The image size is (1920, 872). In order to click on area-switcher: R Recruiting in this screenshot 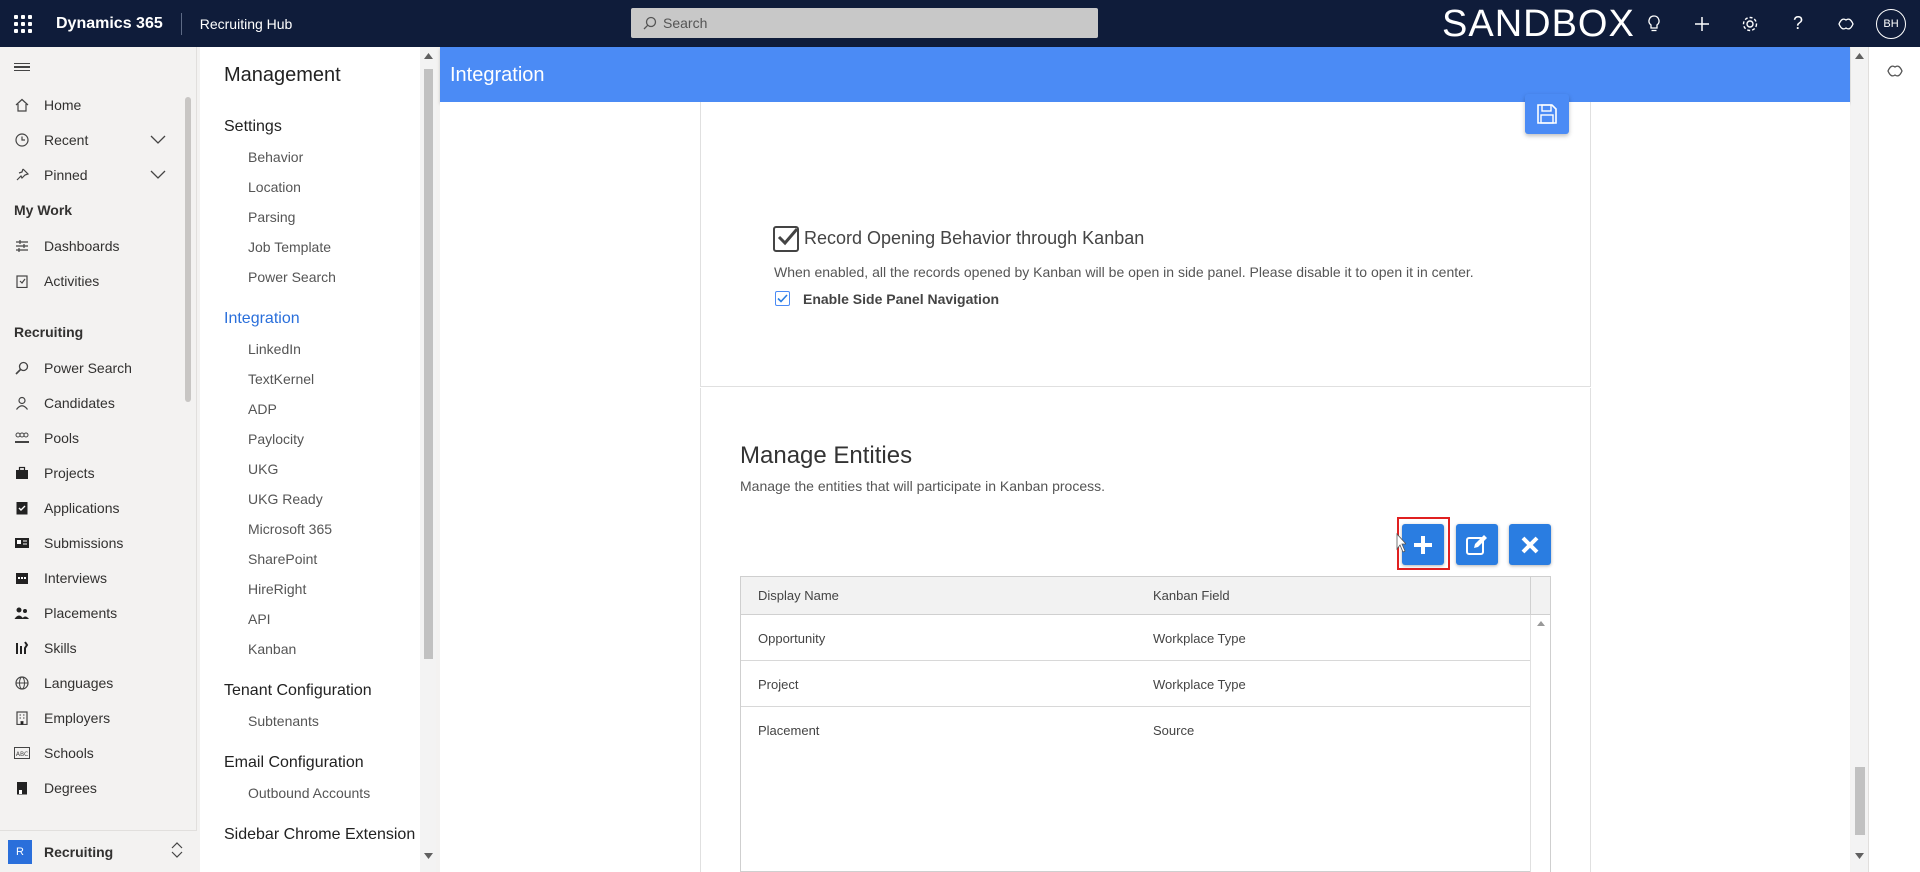, I will do `click(98, 851)`.